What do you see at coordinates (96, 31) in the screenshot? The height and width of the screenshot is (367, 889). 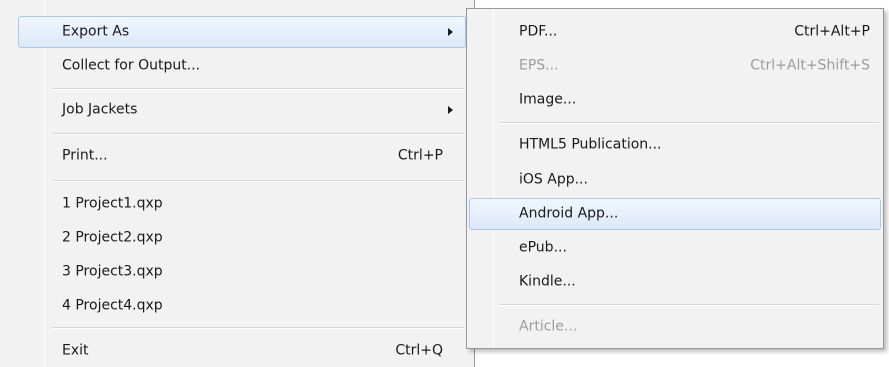 I see `menu-item-label: Export As` at bounding box center [96, 31].